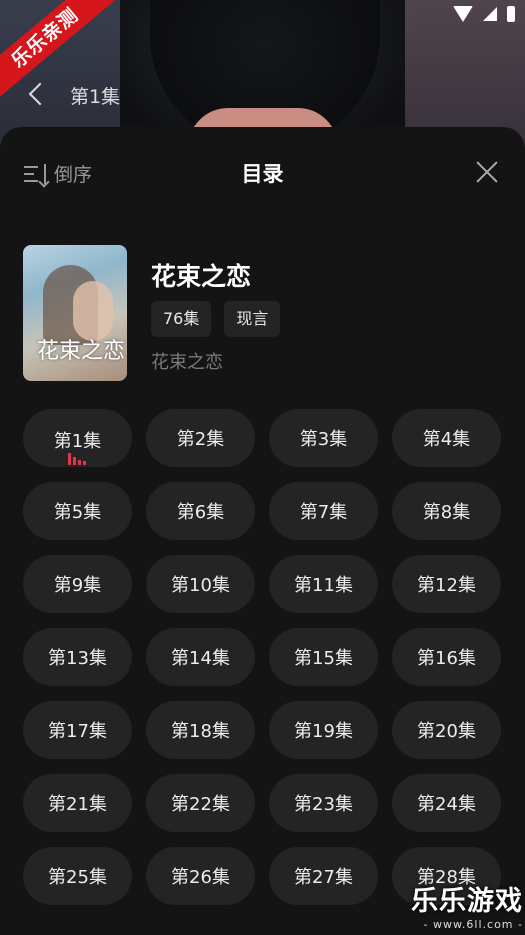  I want to click on episode-label: 第1集, so click(77, 441).